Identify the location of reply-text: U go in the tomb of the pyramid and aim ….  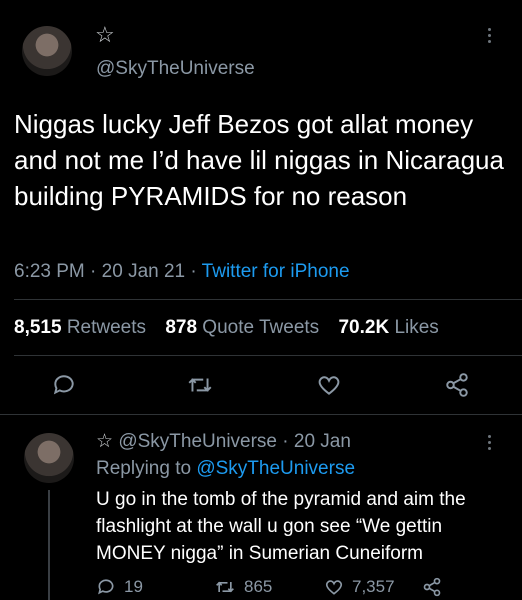
(281, 526).